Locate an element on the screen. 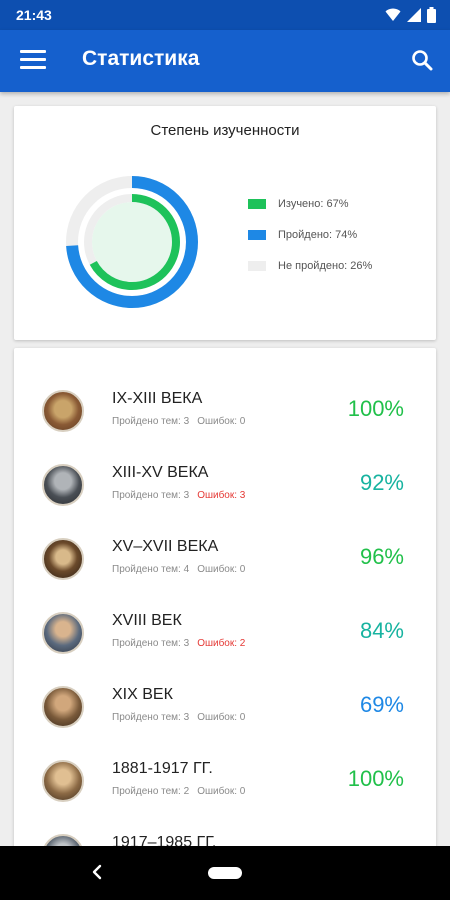 The height and width of the screenshot is (900, 450). app-bar: Статистика is located at coordinates (225, 61).